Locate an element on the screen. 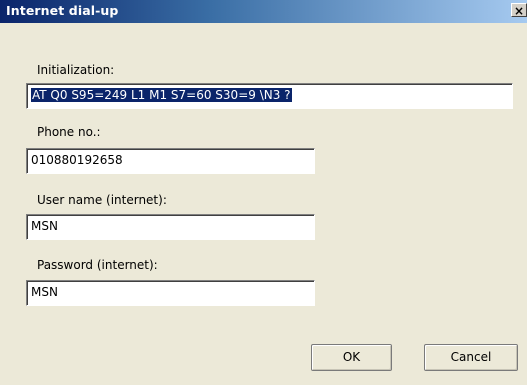 Image resolution: width=527 pixels, height=385 pixels. phone-field: 010880192658 is located at coordinates (170, 161).